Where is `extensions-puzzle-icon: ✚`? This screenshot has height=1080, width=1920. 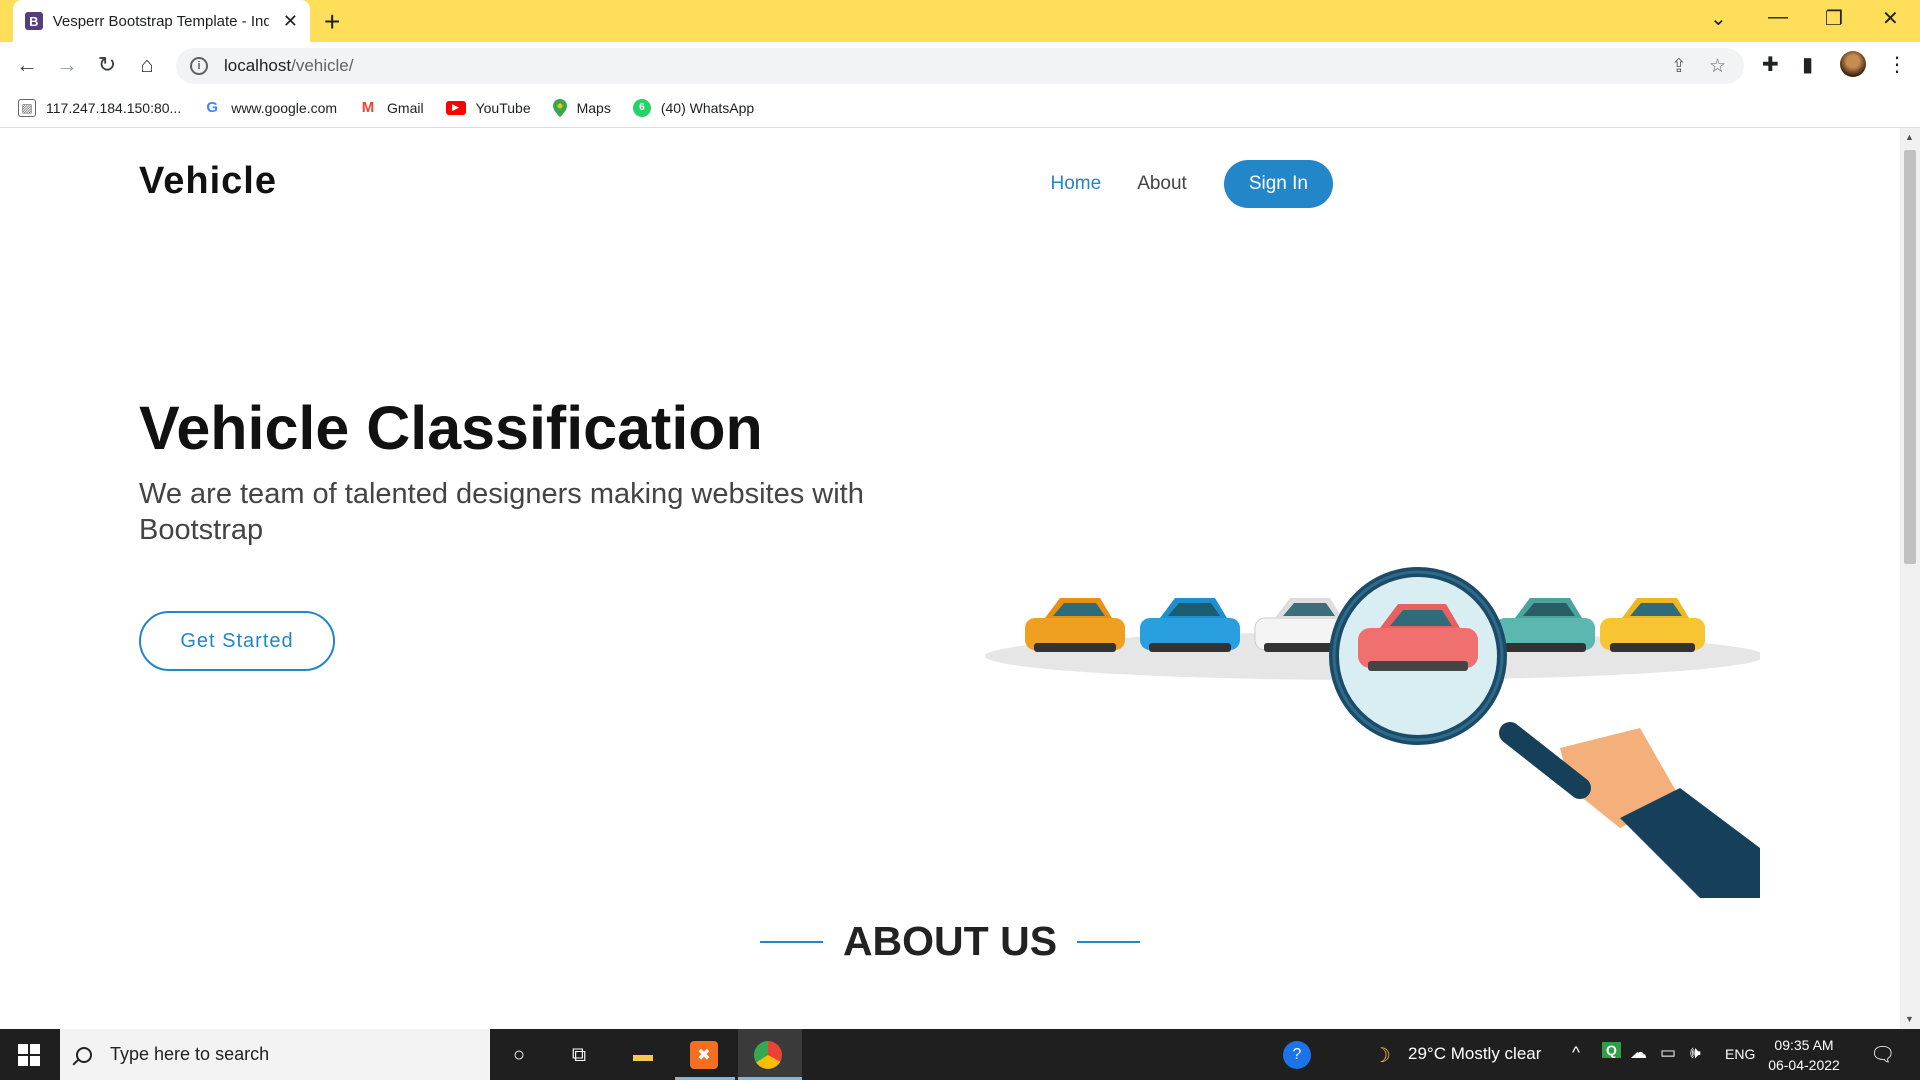 extensions-puzzle-icon: ✚ is located at coordinates (1770, 64).